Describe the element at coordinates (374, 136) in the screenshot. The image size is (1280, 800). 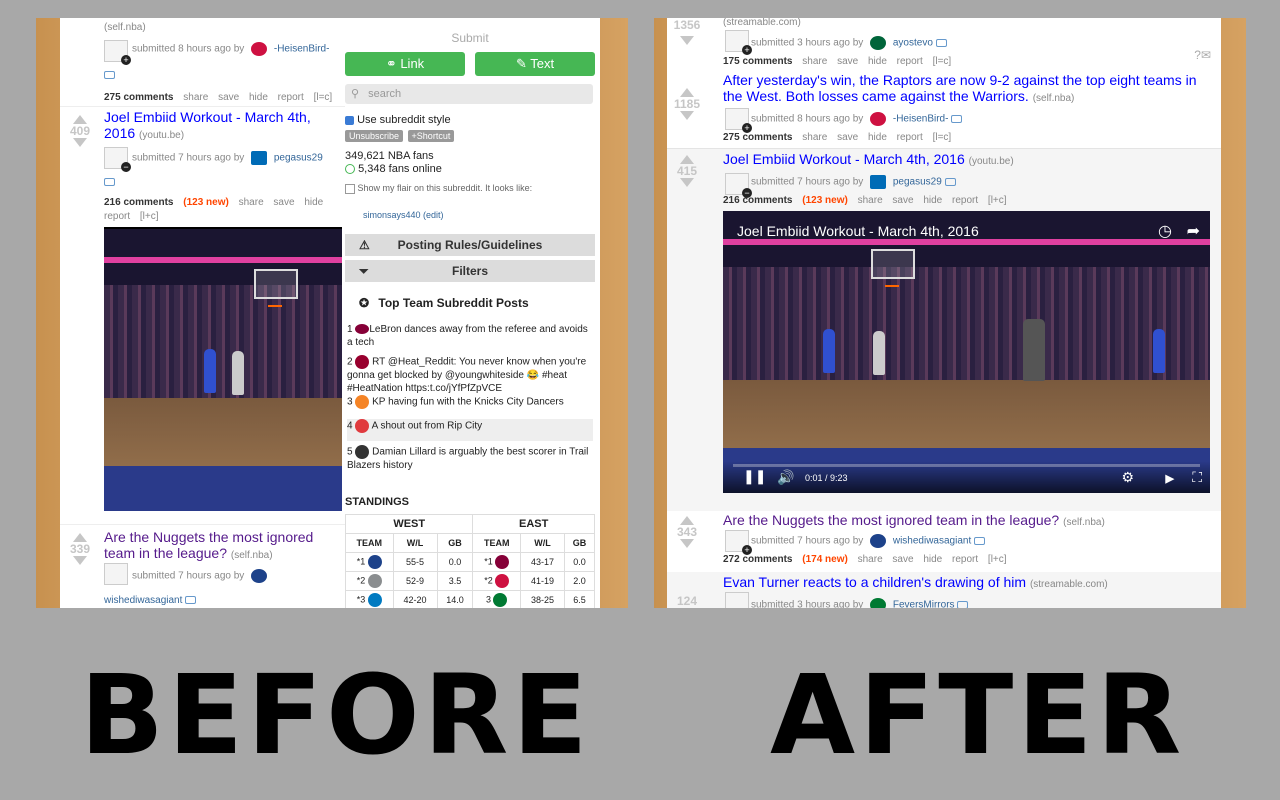
I see `unsubscribe-button: Unsubscribe` at that location.